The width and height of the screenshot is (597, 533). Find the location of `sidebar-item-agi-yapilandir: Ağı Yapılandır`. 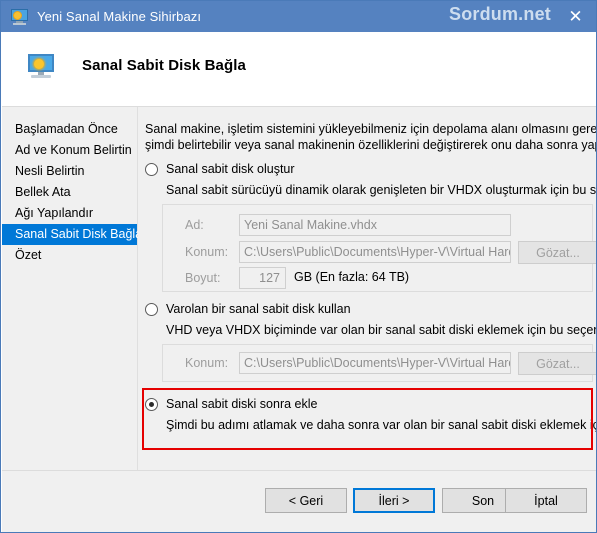

sidebar-item-agi-yapilandir: Ağı Yapılandır is located at coordinates (69, 213).